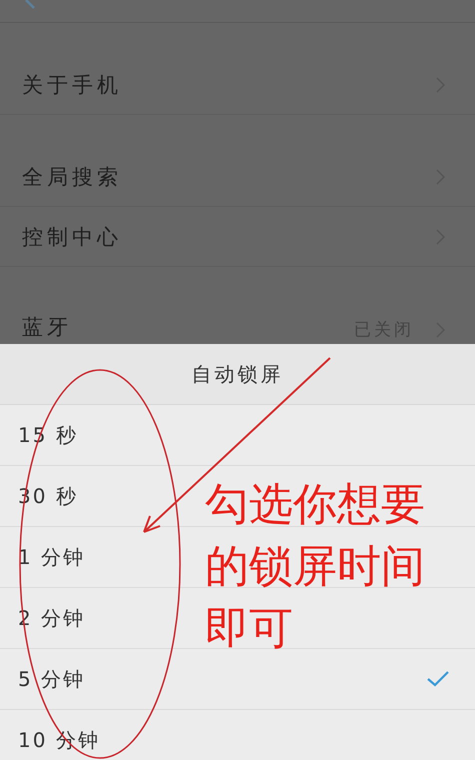 The image size is (475, 760). Describe the element at coordinates (52, 679) in the screenshot. I see `option-label: 5 分钟` at that location.